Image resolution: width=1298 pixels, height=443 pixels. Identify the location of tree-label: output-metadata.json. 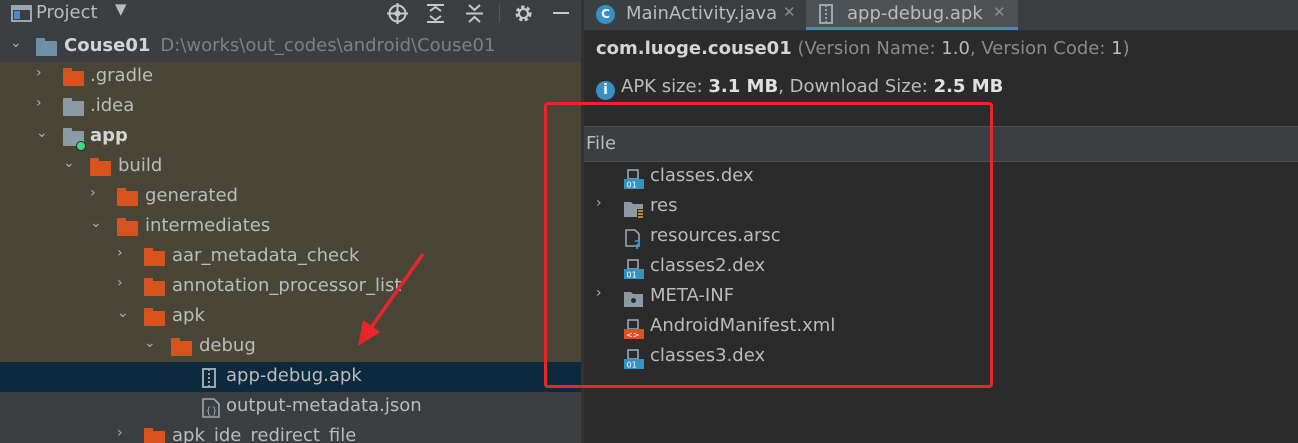
(324, 405).